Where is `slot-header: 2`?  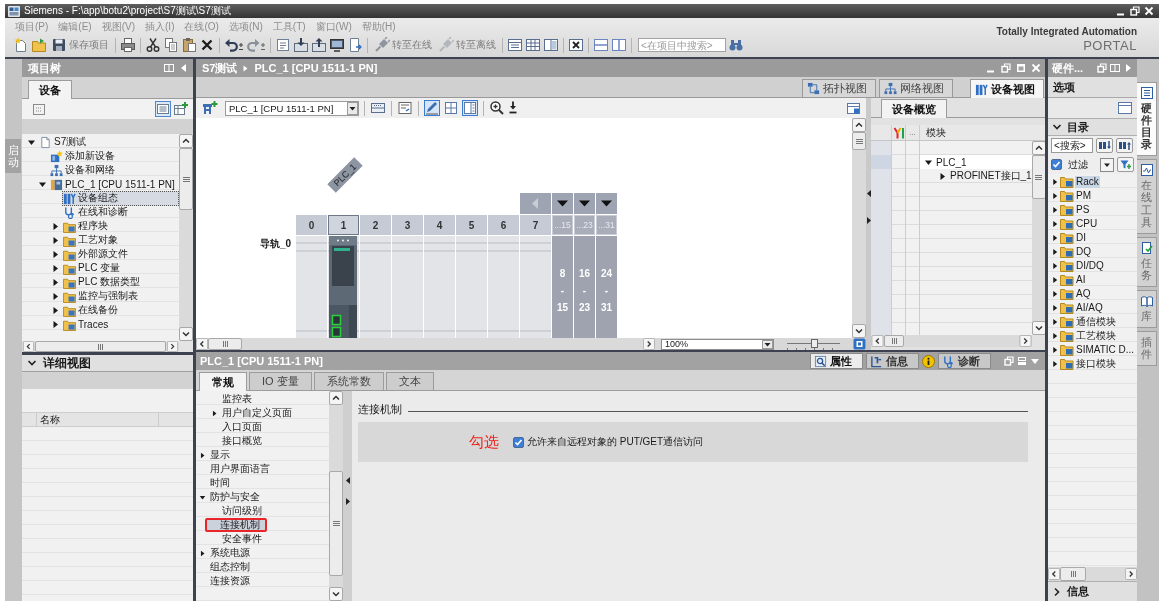 slot-header: 2 is located at coordinates (375, 225).